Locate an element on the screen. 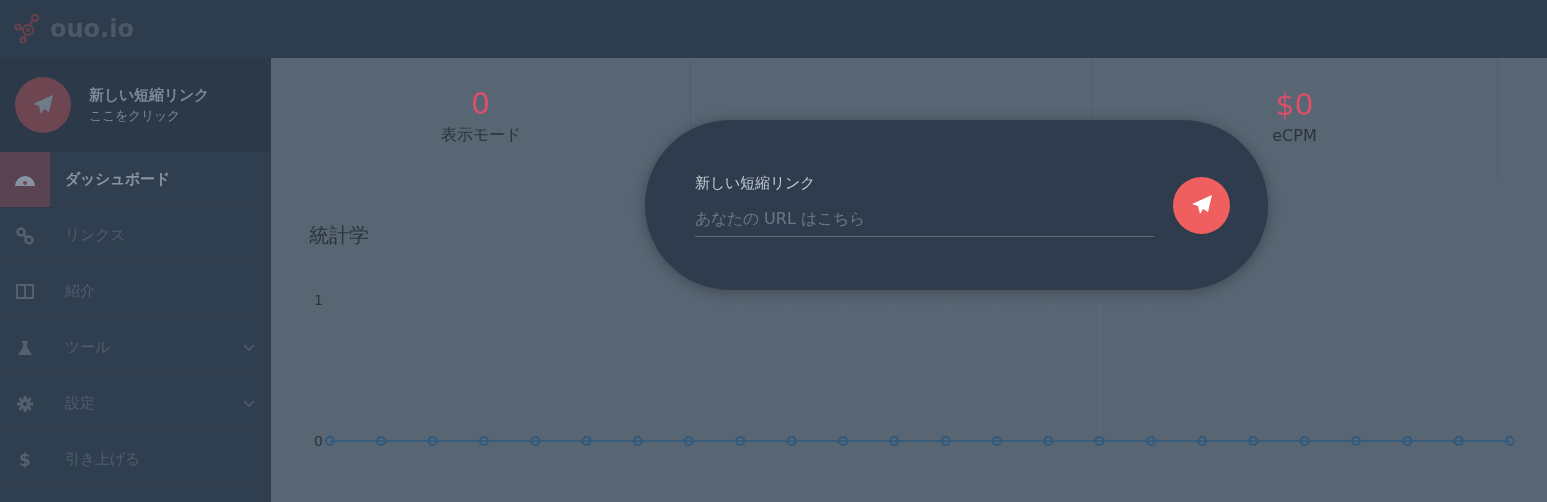 This screenshot has width=1547, height=502. stat-value: $0 is located at coordinates (1294, 104).